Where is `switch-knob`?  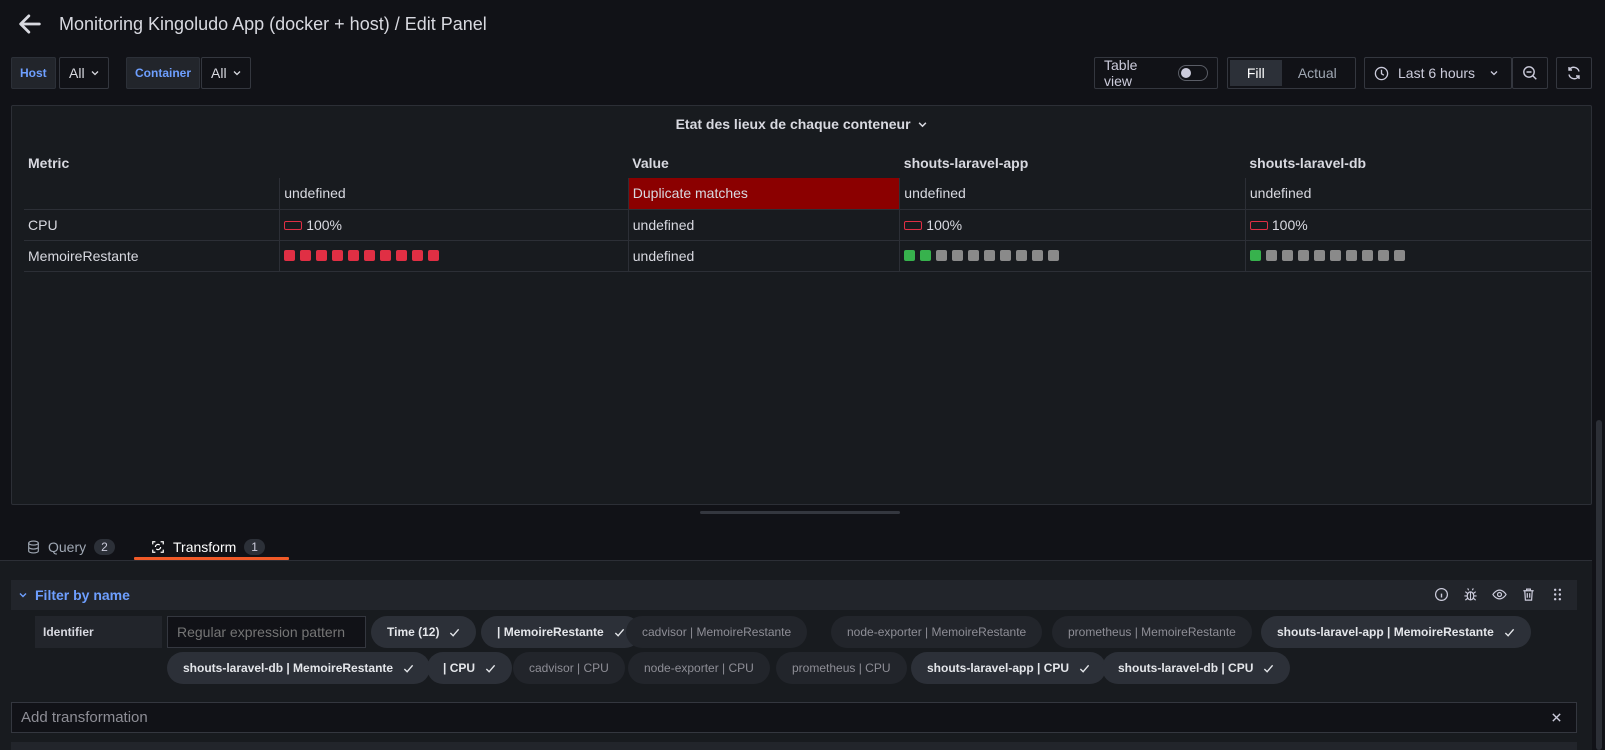 switch-knob is located at coordinates (1186, 73).